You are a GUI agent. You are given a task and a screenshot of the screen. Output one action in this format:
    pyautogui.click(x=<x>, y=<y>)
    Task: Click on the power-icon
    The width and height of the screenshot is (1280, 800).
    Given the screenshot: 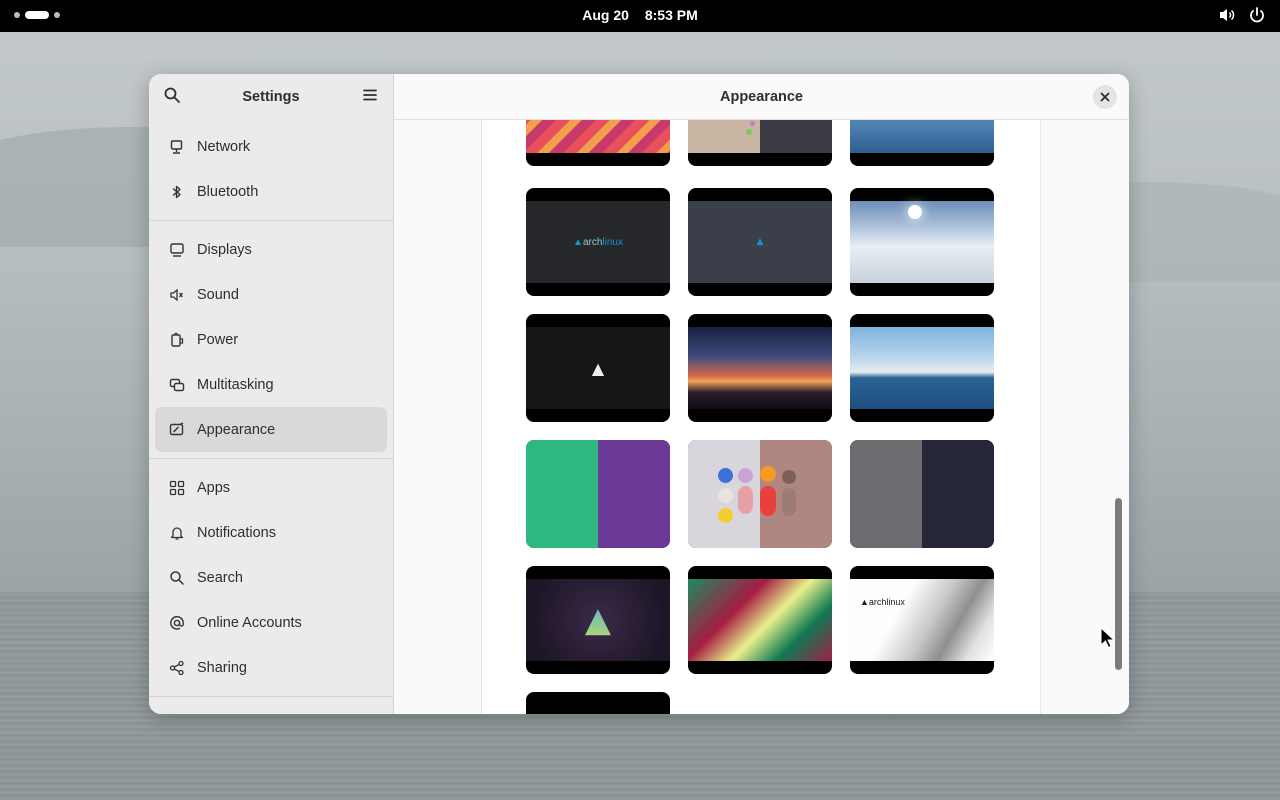 What is the action you would take?
    pyautogui.click(x=1257, y=17)
    